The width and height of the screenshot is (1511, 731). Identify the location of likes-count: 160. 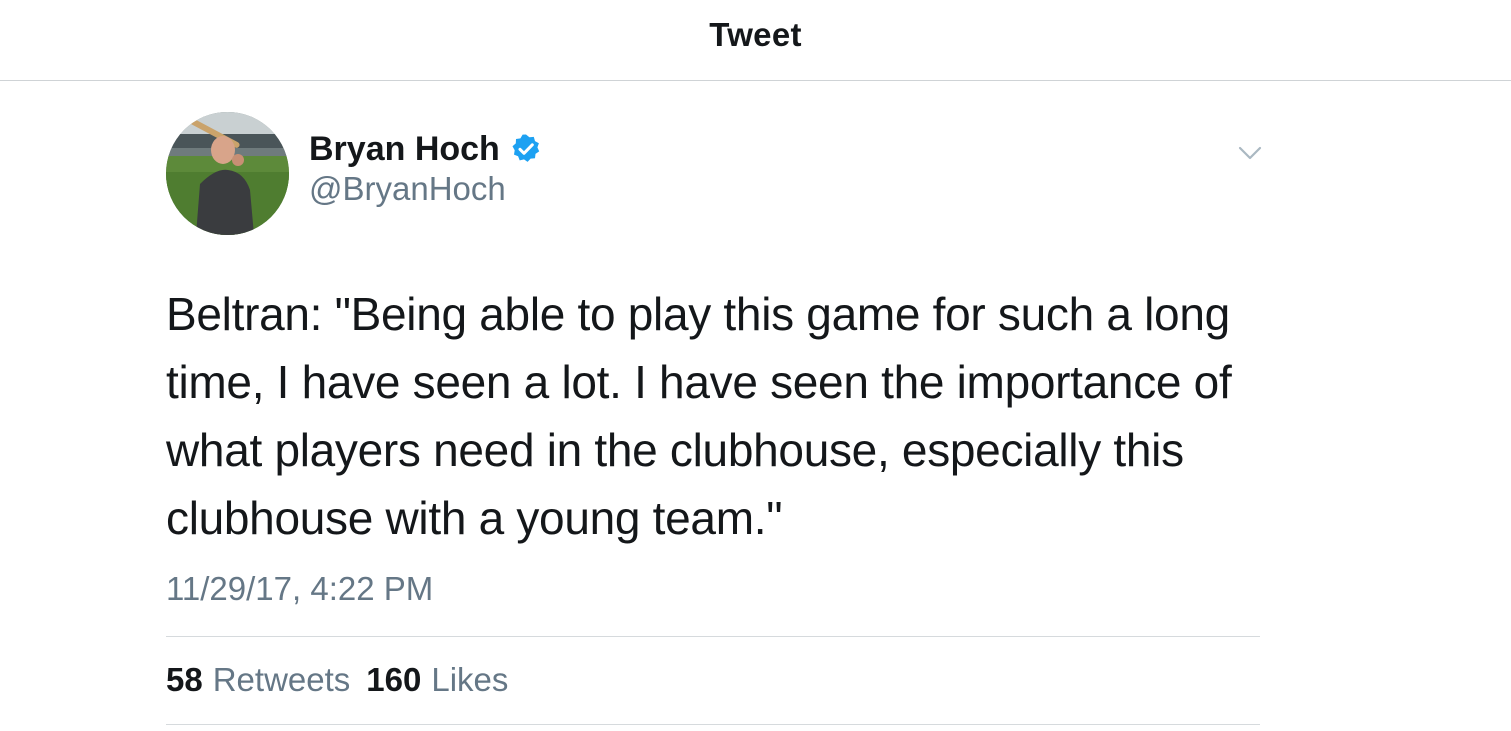
(394, 679).